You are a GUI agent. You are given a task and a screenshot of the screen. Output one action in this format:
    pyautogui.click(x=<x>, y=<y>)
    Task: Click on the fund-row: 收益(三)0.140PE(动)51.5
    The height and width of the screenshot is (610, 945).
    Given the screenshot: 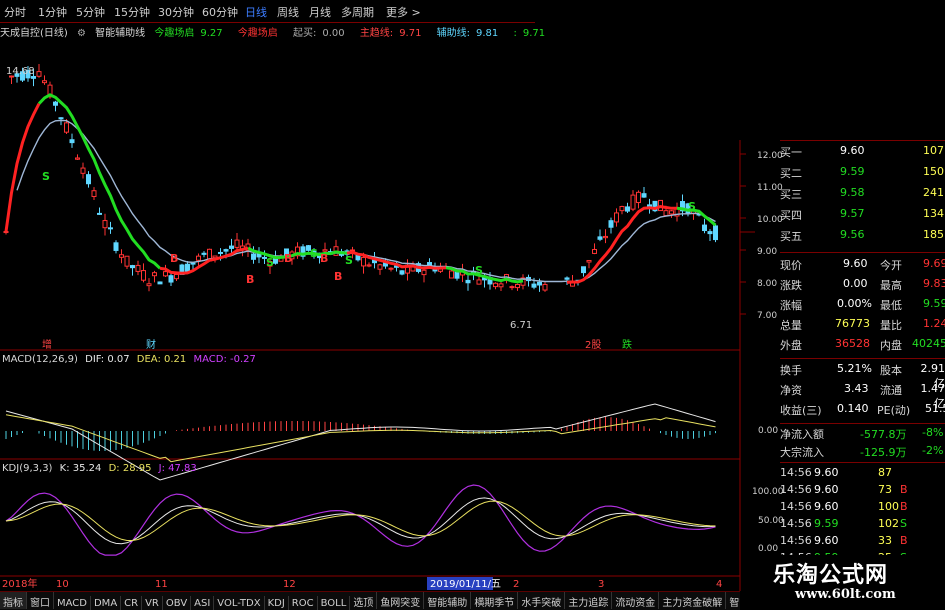 What is the action you would take?
    pyautogui.click(x=862, y=409)
    